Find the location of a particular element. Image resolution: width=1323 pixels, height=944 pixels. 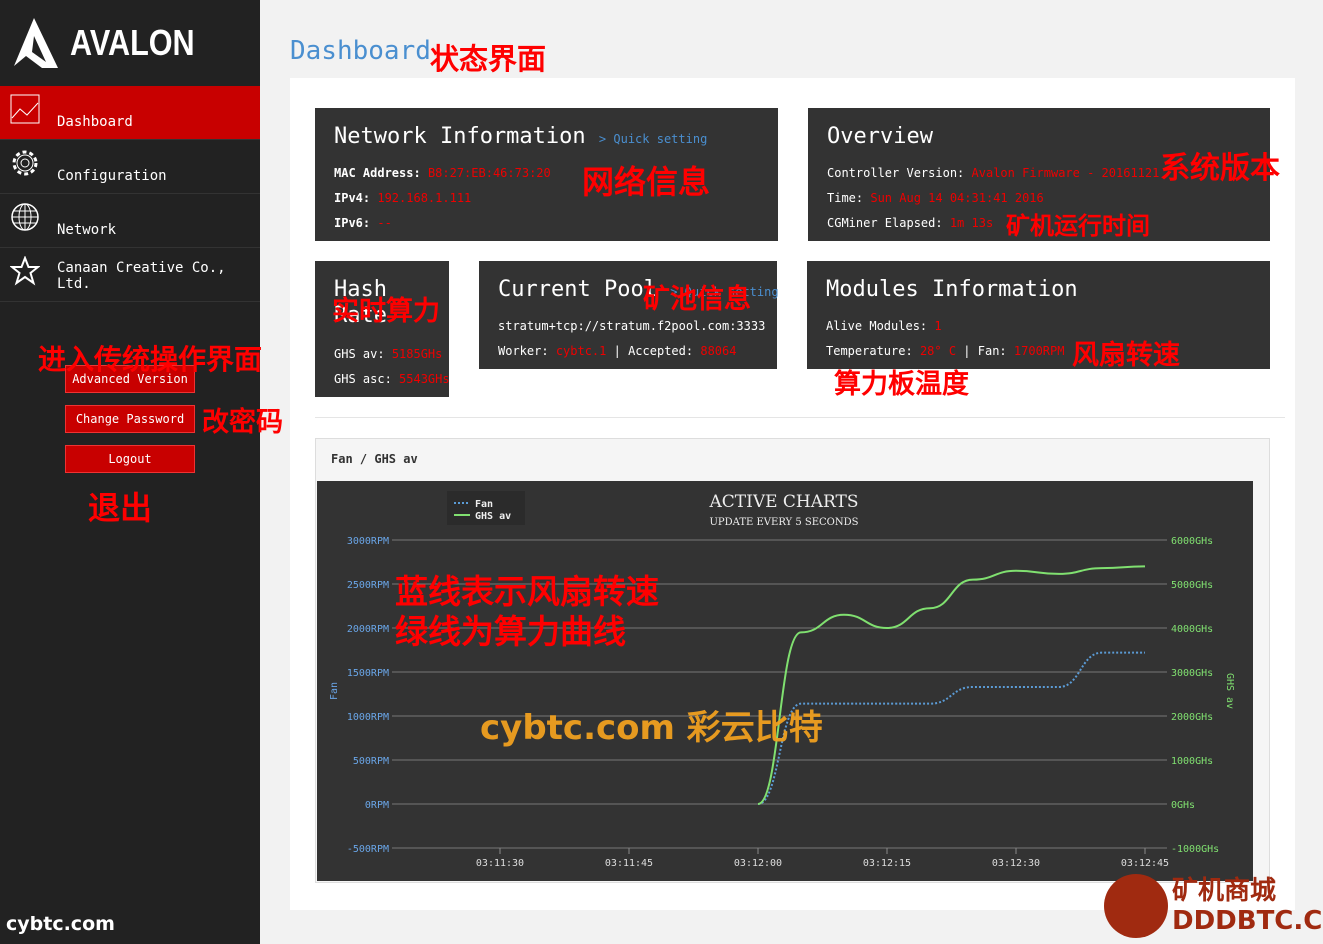

temp-value: 28° C is located at coordinates (938, 351).